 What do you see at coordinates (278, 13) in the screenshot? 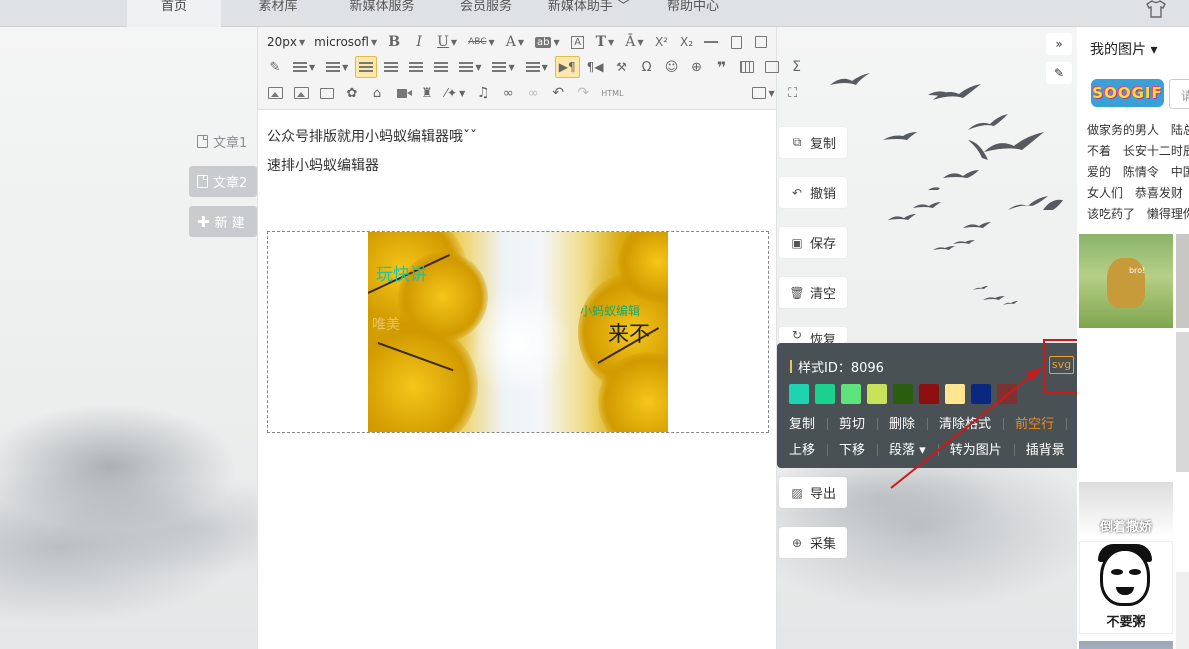
I see `nav-materials: 素材库` at bounding box center [278, 13].